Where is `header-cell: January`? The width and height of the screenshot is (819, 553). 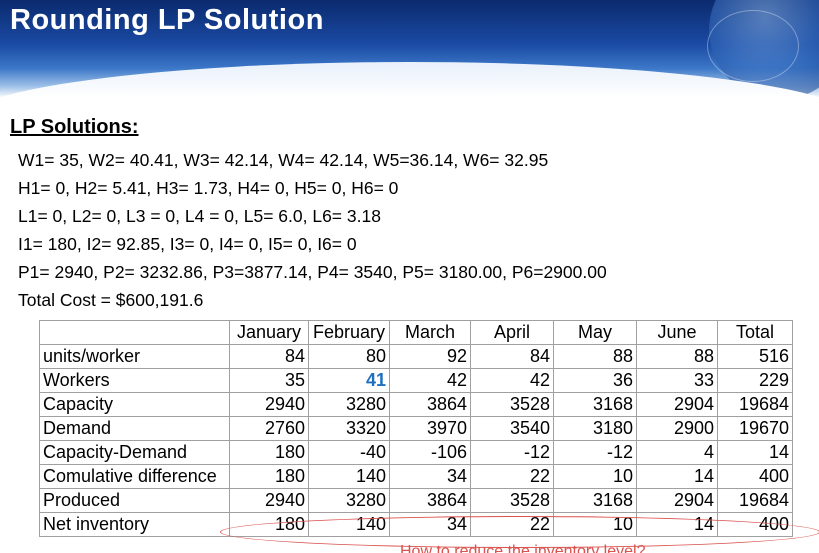
header-cell: January is located at coordinates (269, 332).